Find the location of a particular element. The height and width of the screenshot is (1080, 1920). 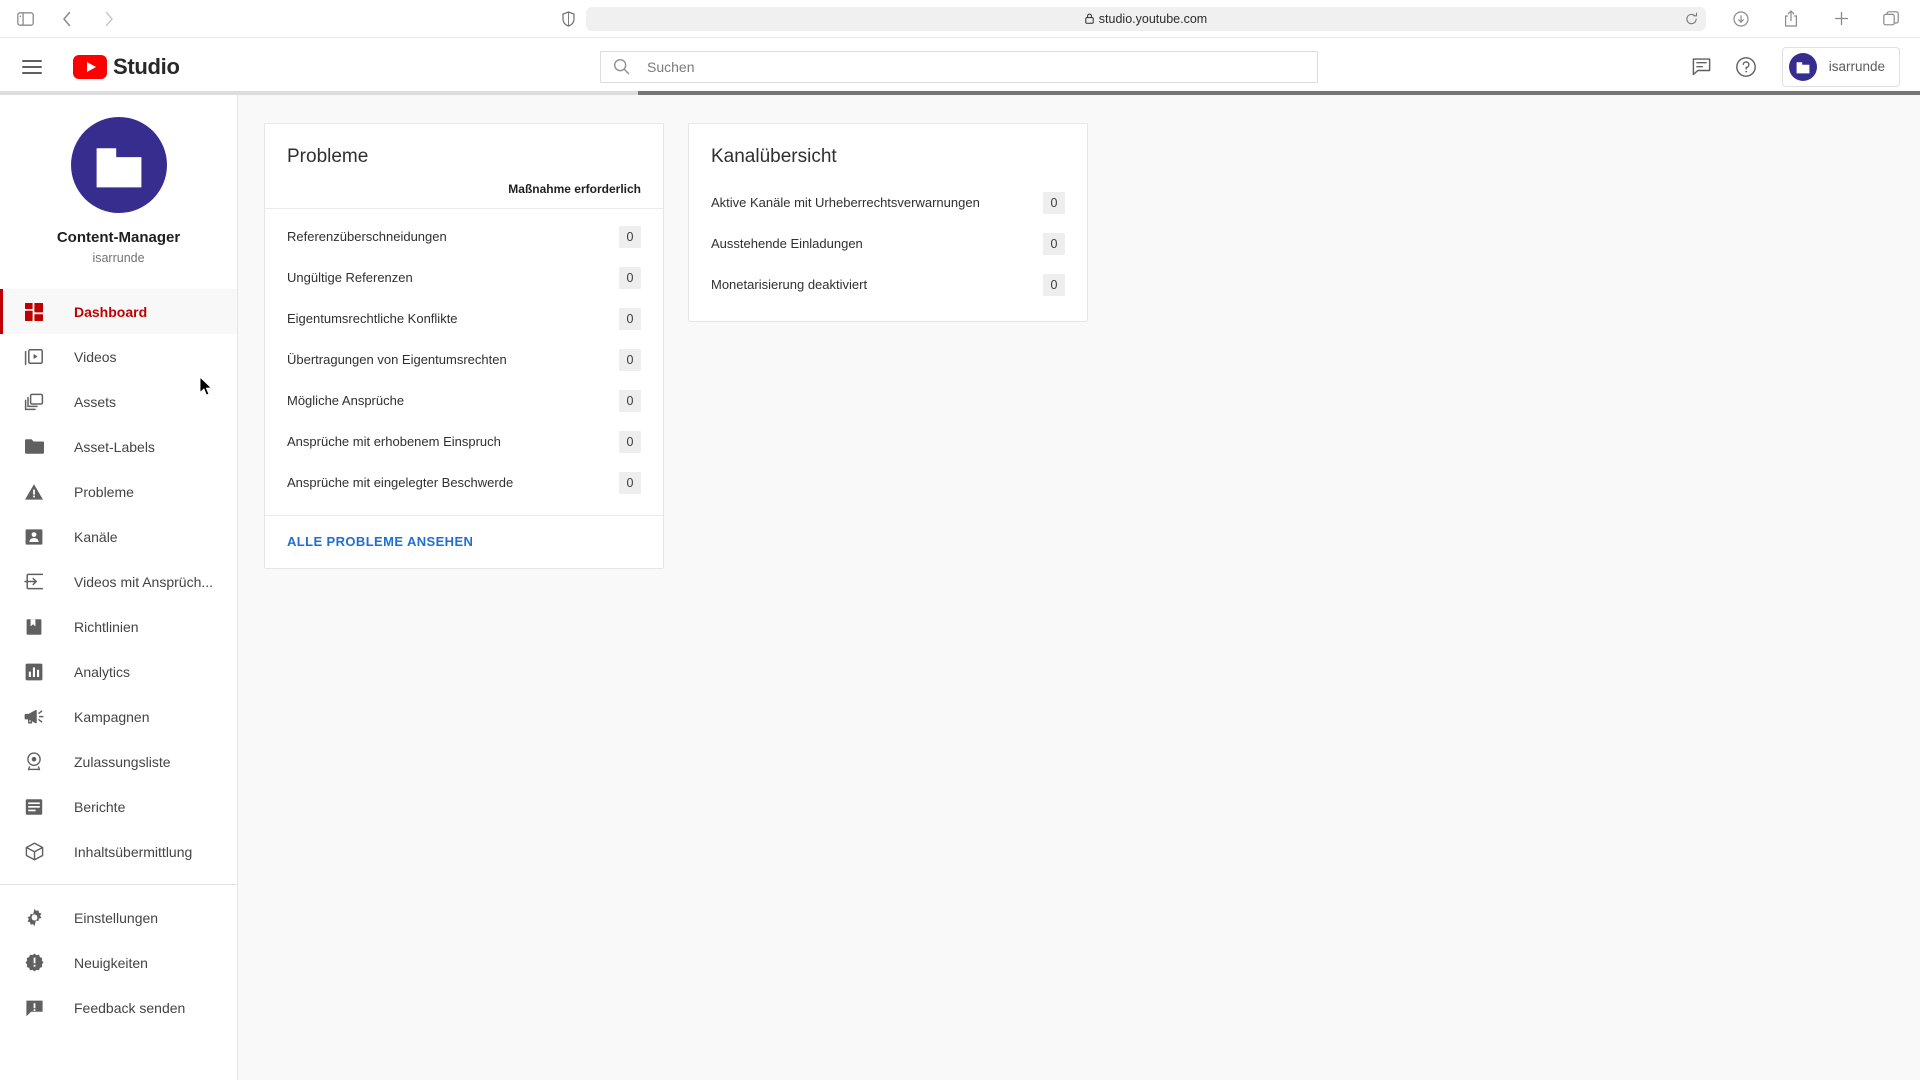

sidebar-item-label: Einstellungen is located at coordinates (116, 917).